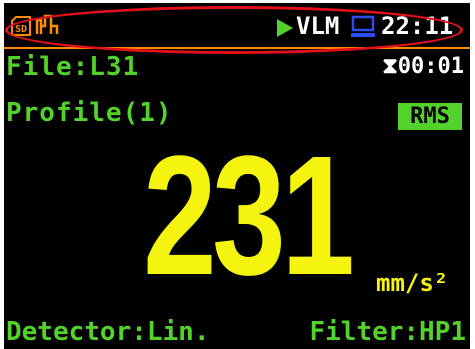 Image resolution: width=475 pixels, height=349 pixels. I want to click on file-label: File:L31, so click(73, 67).